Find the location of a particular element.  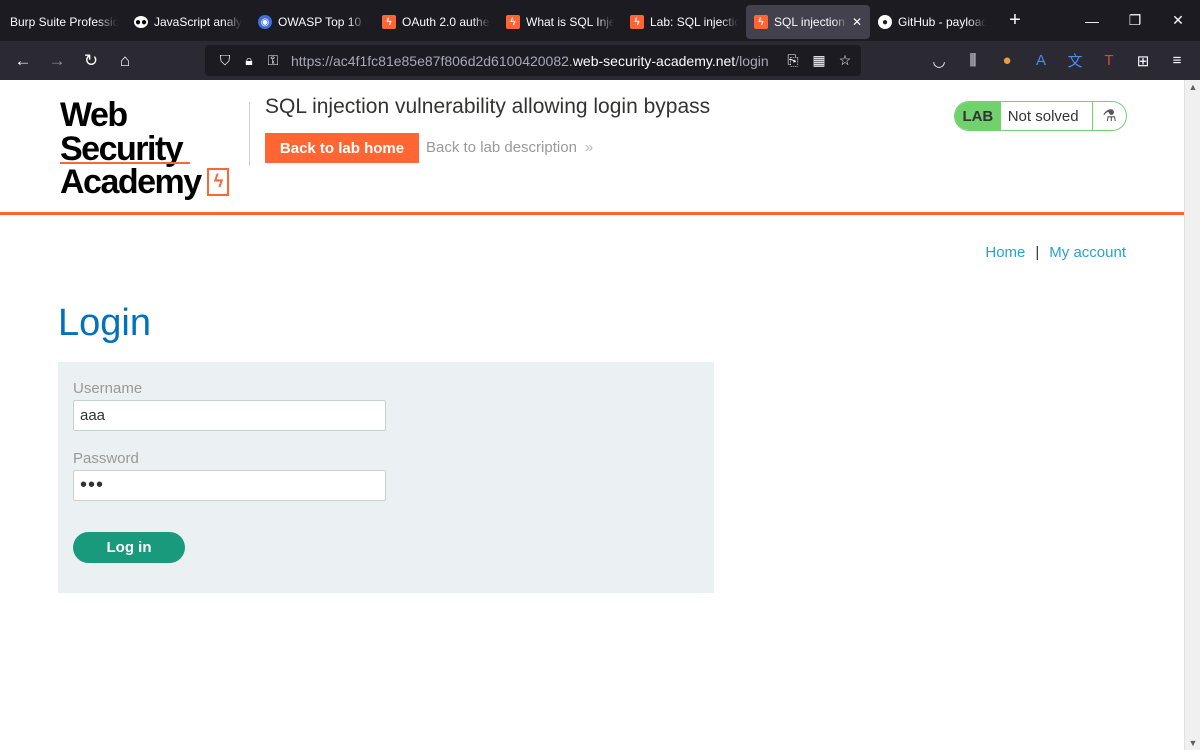

tab-burp-suite: Burp Suite Professio is located at coordinates (63, 22).